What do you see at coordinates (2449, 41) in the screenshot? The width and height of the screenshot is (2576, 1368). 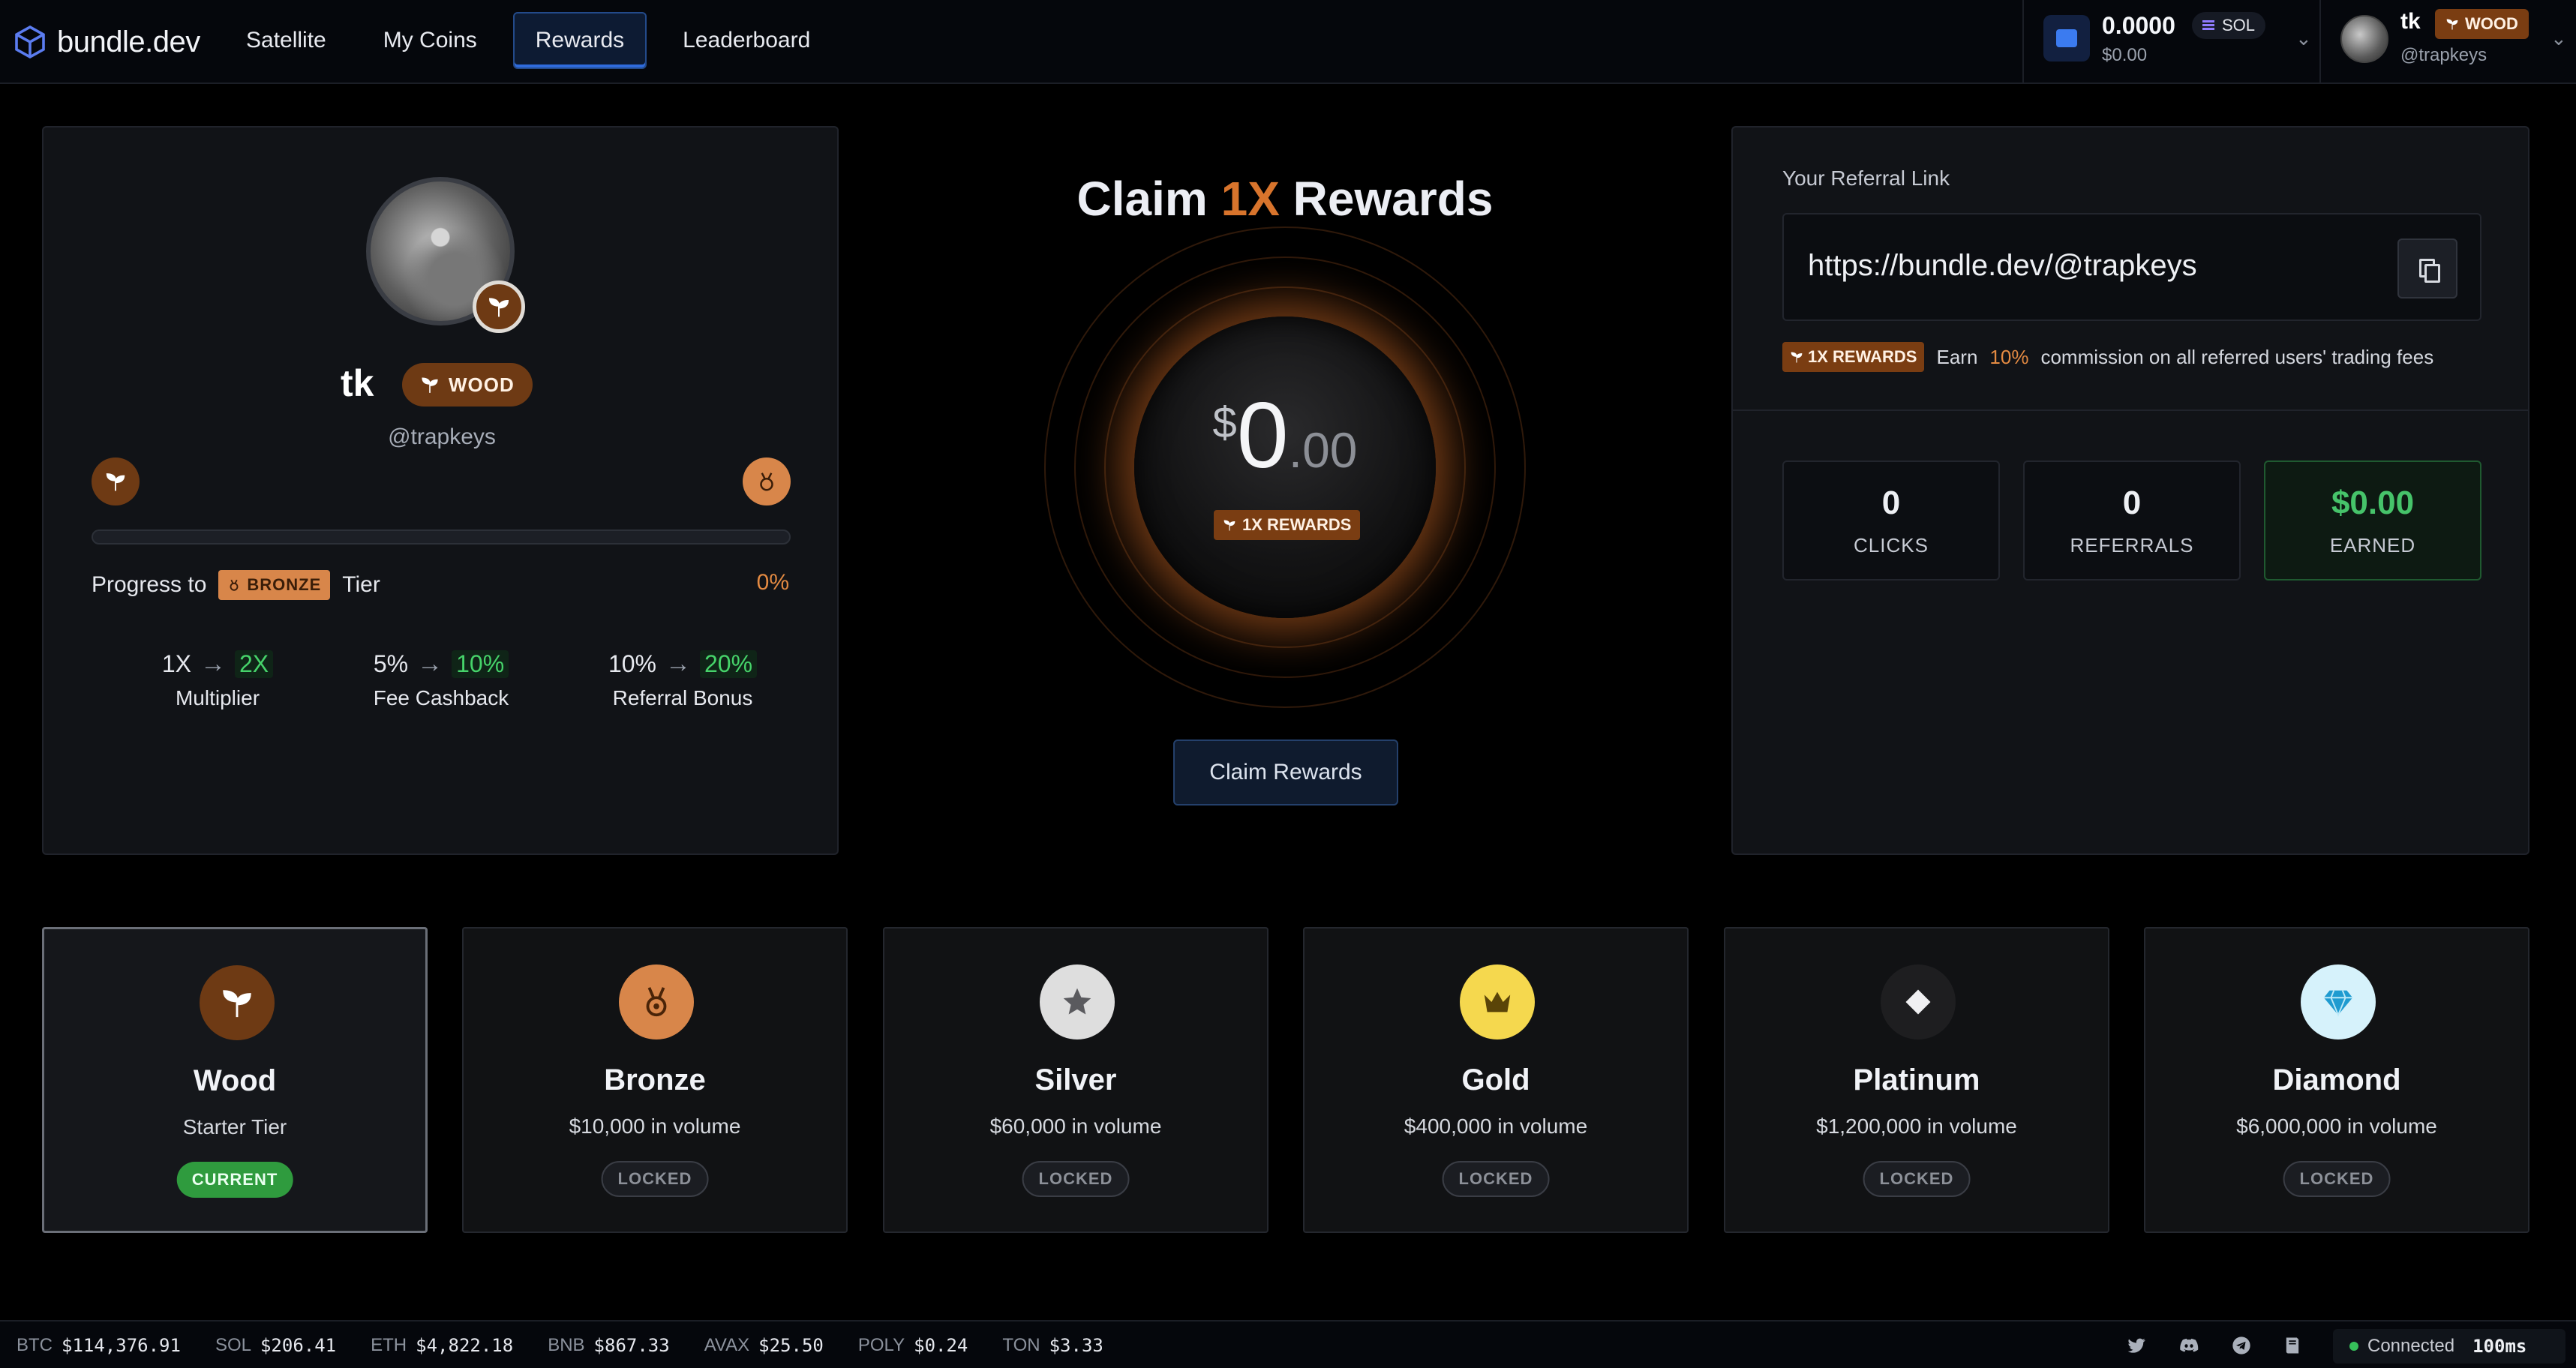 I see `user-menu: tk WOOD @trapkeys ⌄` at bounding box center [2449, 41].